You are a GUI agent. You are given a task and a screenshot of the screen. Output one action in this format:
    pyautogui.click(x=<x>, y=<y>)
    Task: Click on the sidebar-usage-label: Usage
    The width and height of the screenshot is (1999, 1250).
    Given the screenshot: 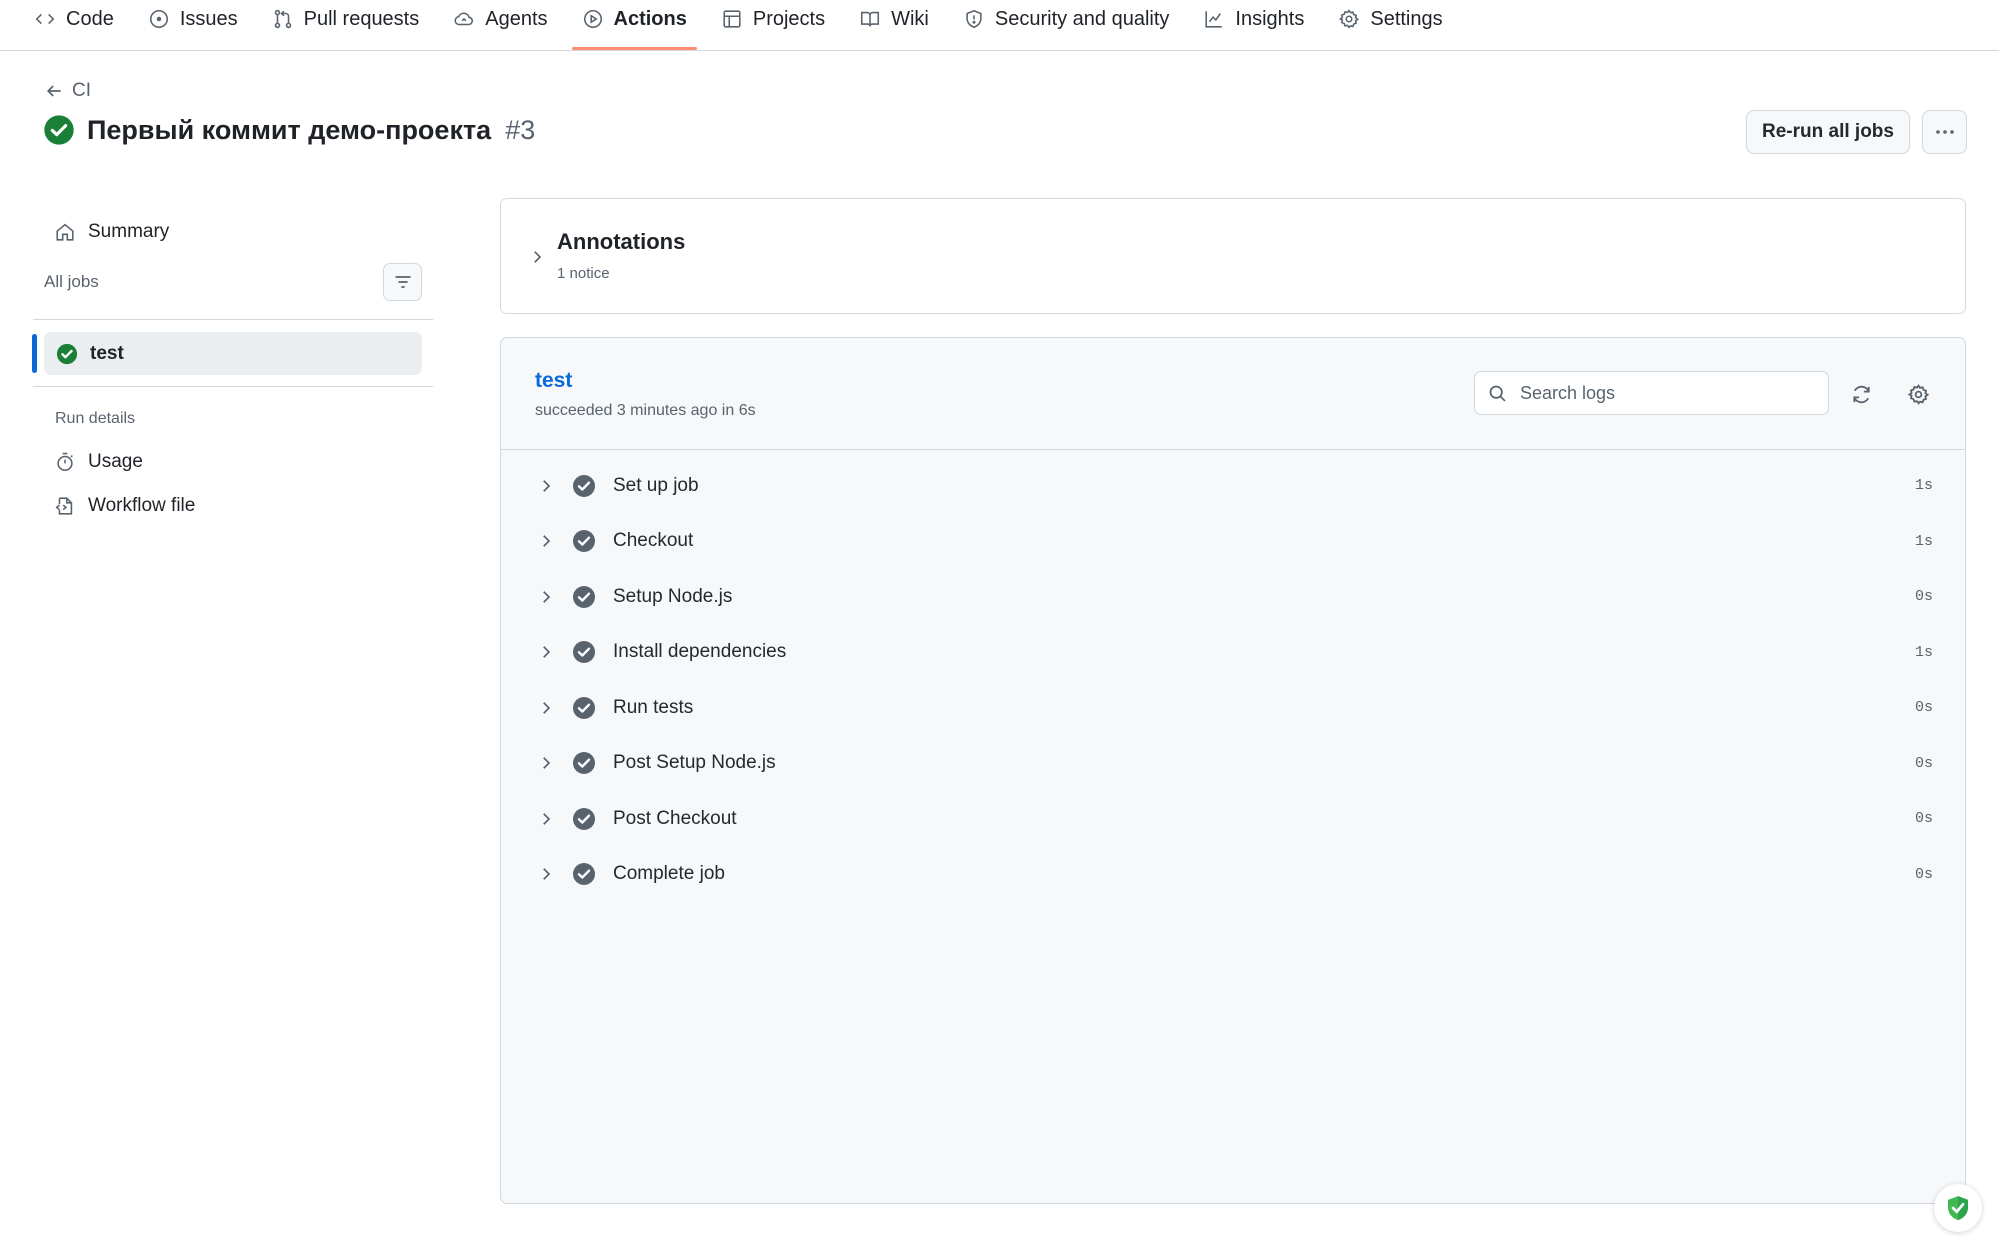 What is the action you would take?
    pyautogui.click(x=115, y=461)
    